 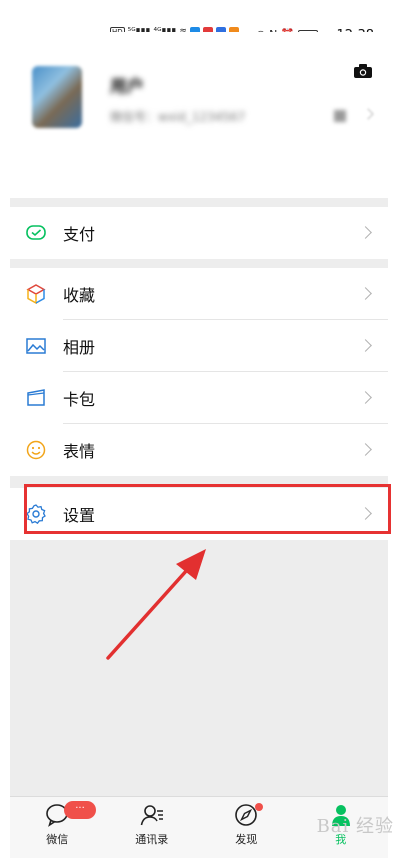 I want to click on contacts-icon, so click(x=151, y=815).